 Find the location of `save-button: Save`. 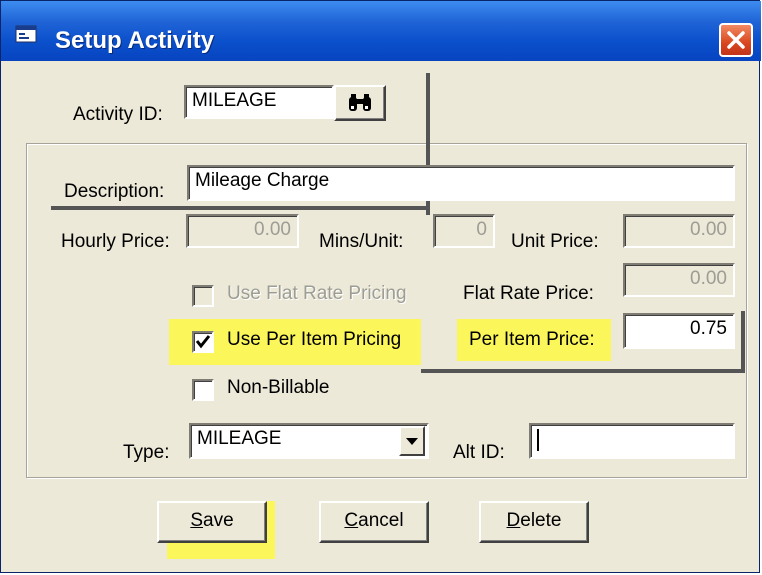

save-button: Save is located at coordinates (212, 522).